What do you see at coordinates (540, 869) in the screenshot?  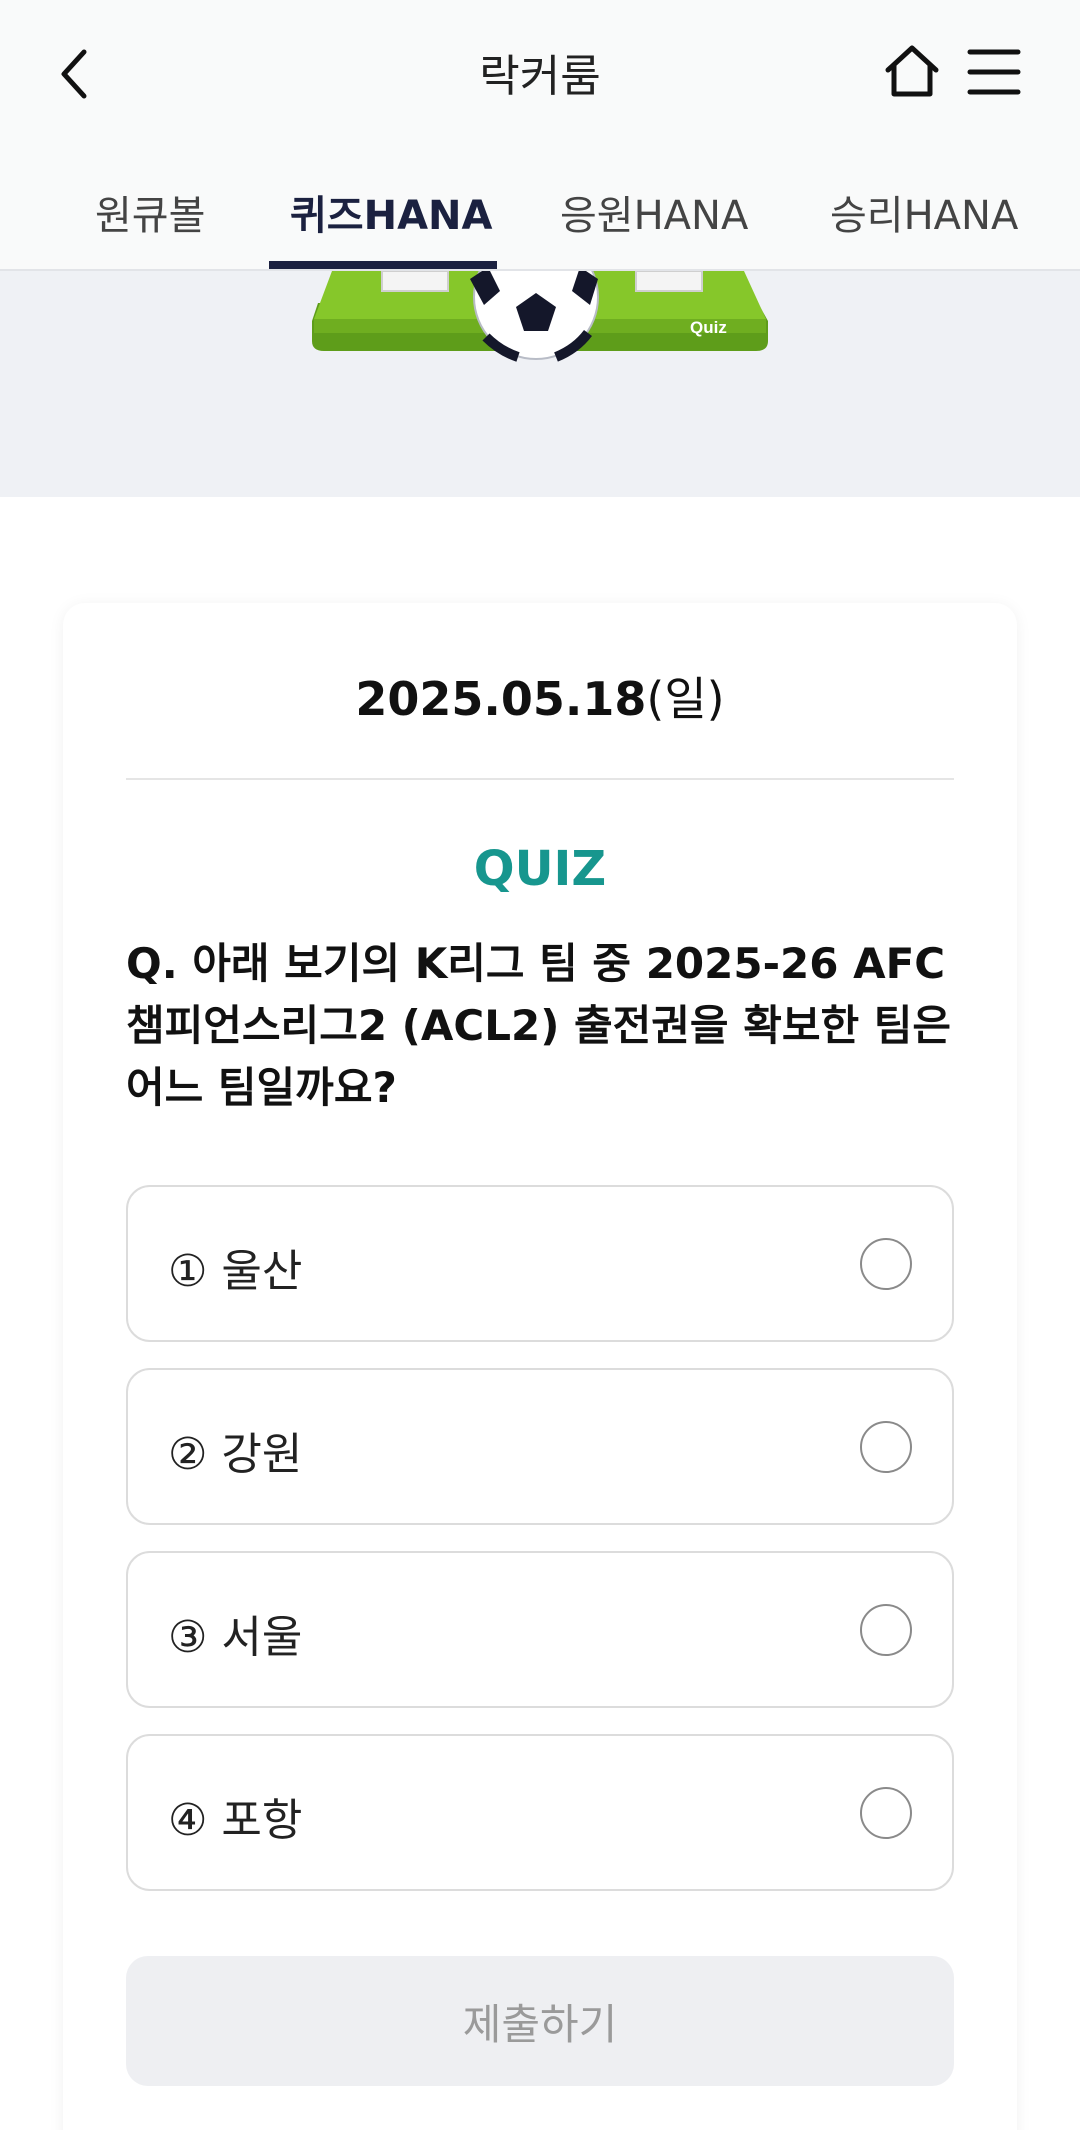 I see `quiz-label: QUIZ` at bounding box center [540, 869].